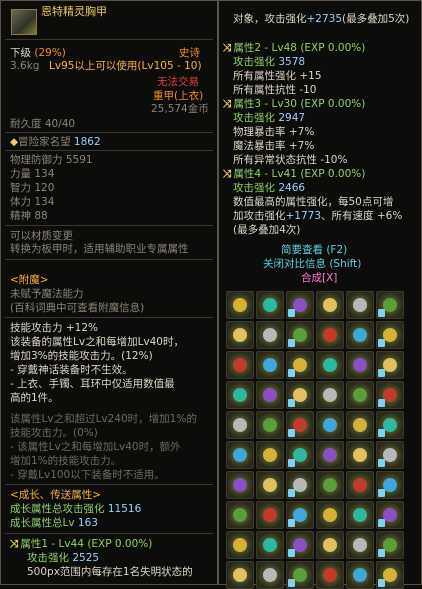  Describe the element at coordinates (43, 124) in the screenshot. I see `durability: 耐久度 40/40` at that location.